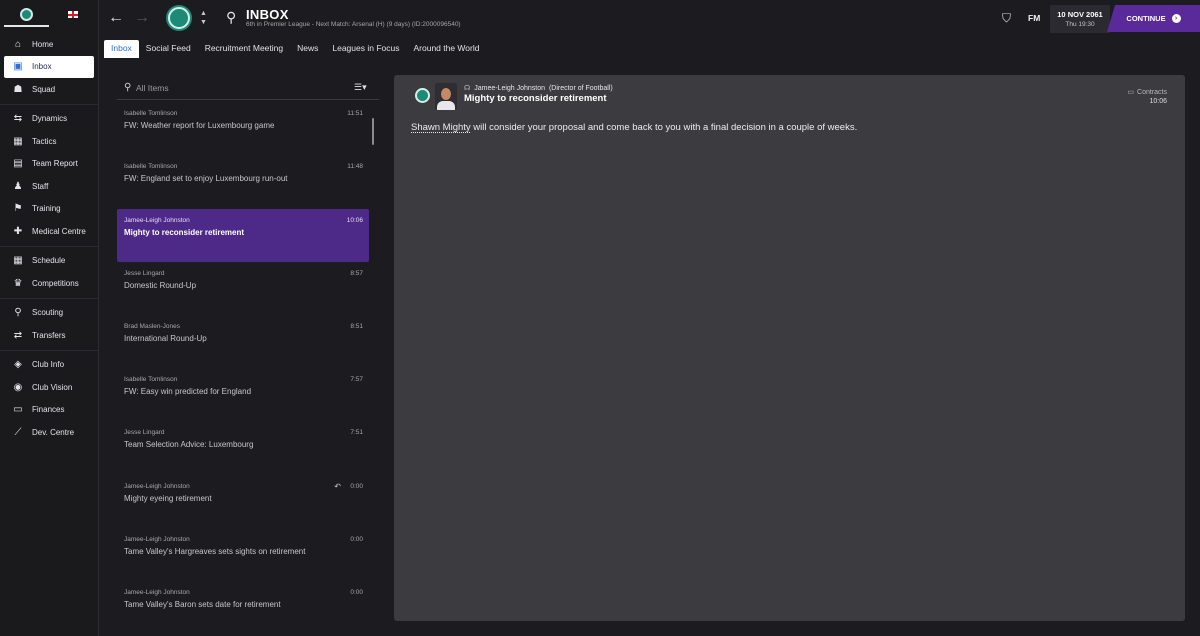  Describe the element at coordinates (356, 326) in the screenshot. I see `message-time: 8:51` at that location.